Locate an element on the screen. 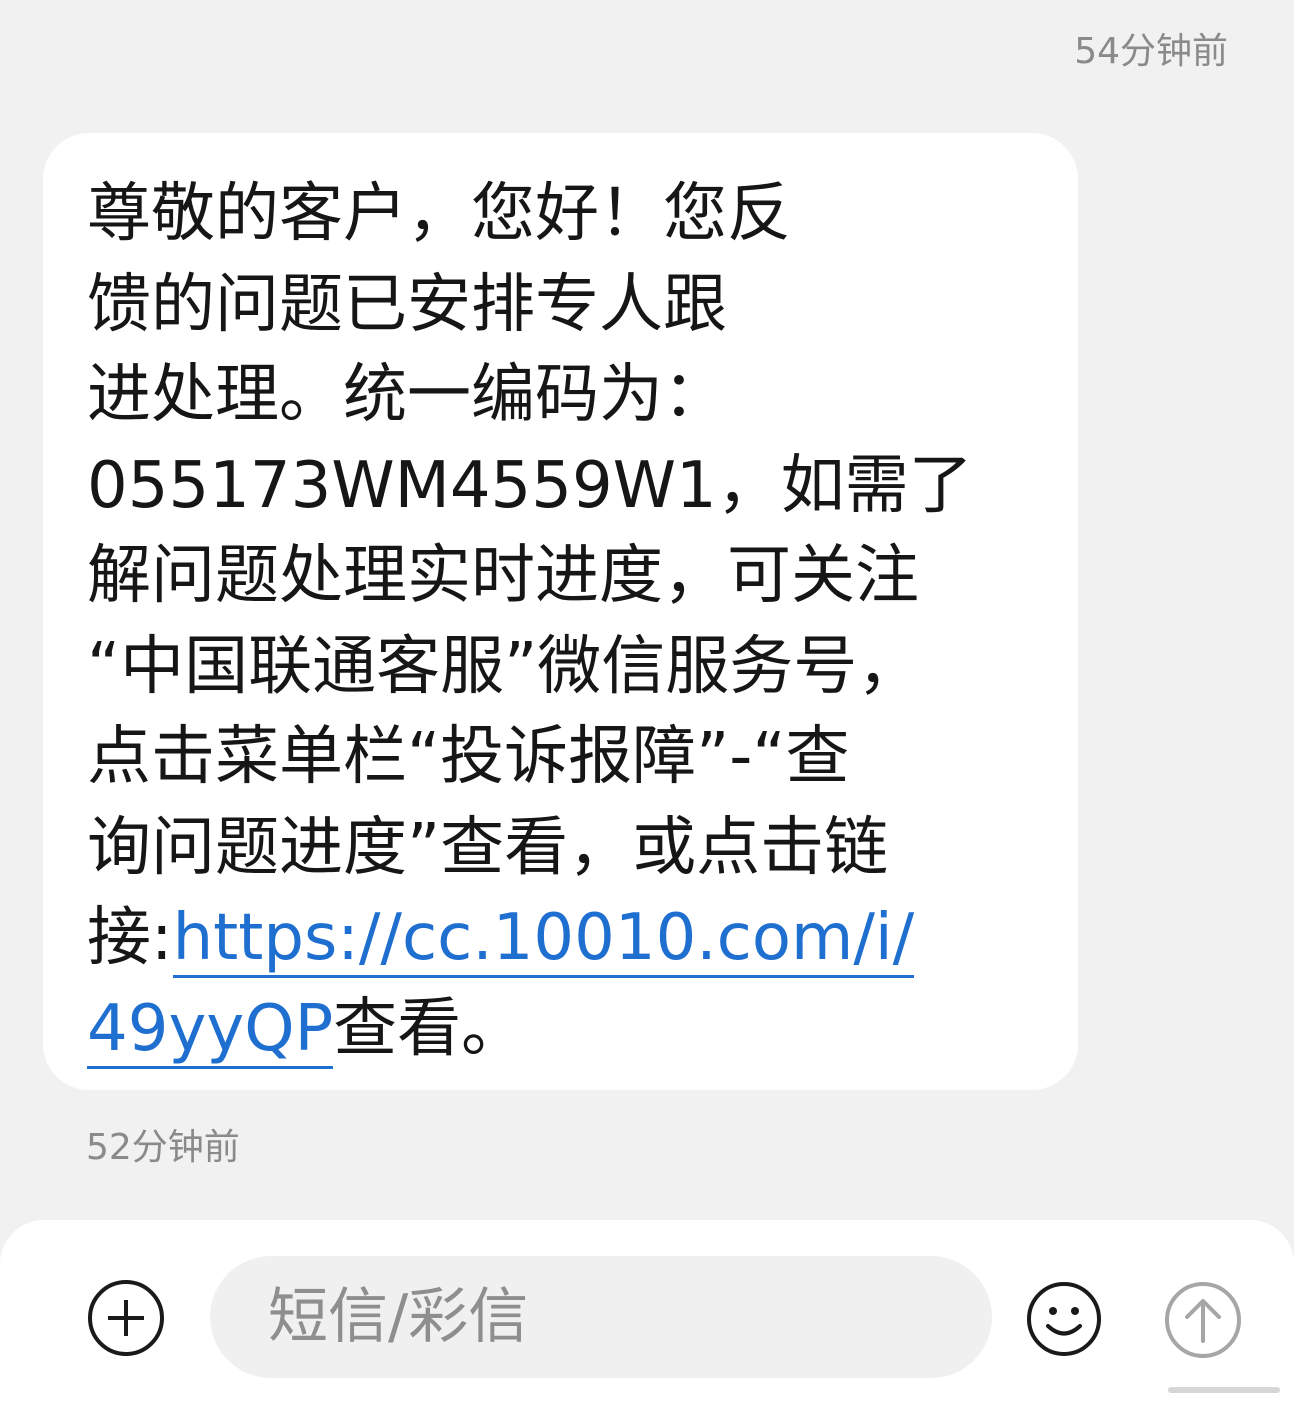 This screenshot has height=1407, width=1294. home-indicator is located at coordinates (1224, 1390).